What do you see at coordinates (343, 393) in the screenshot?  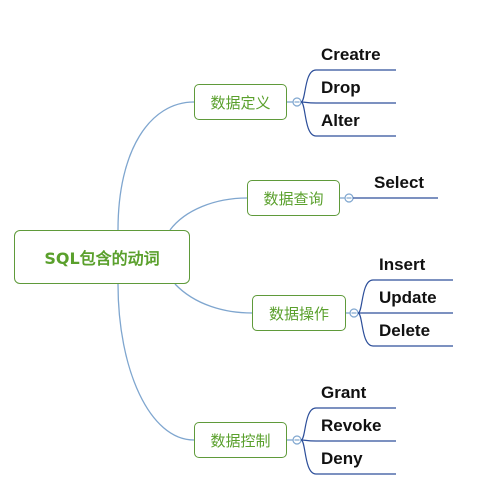 I see `subtopic-grant: Grant` at bounding box center [343, 393].